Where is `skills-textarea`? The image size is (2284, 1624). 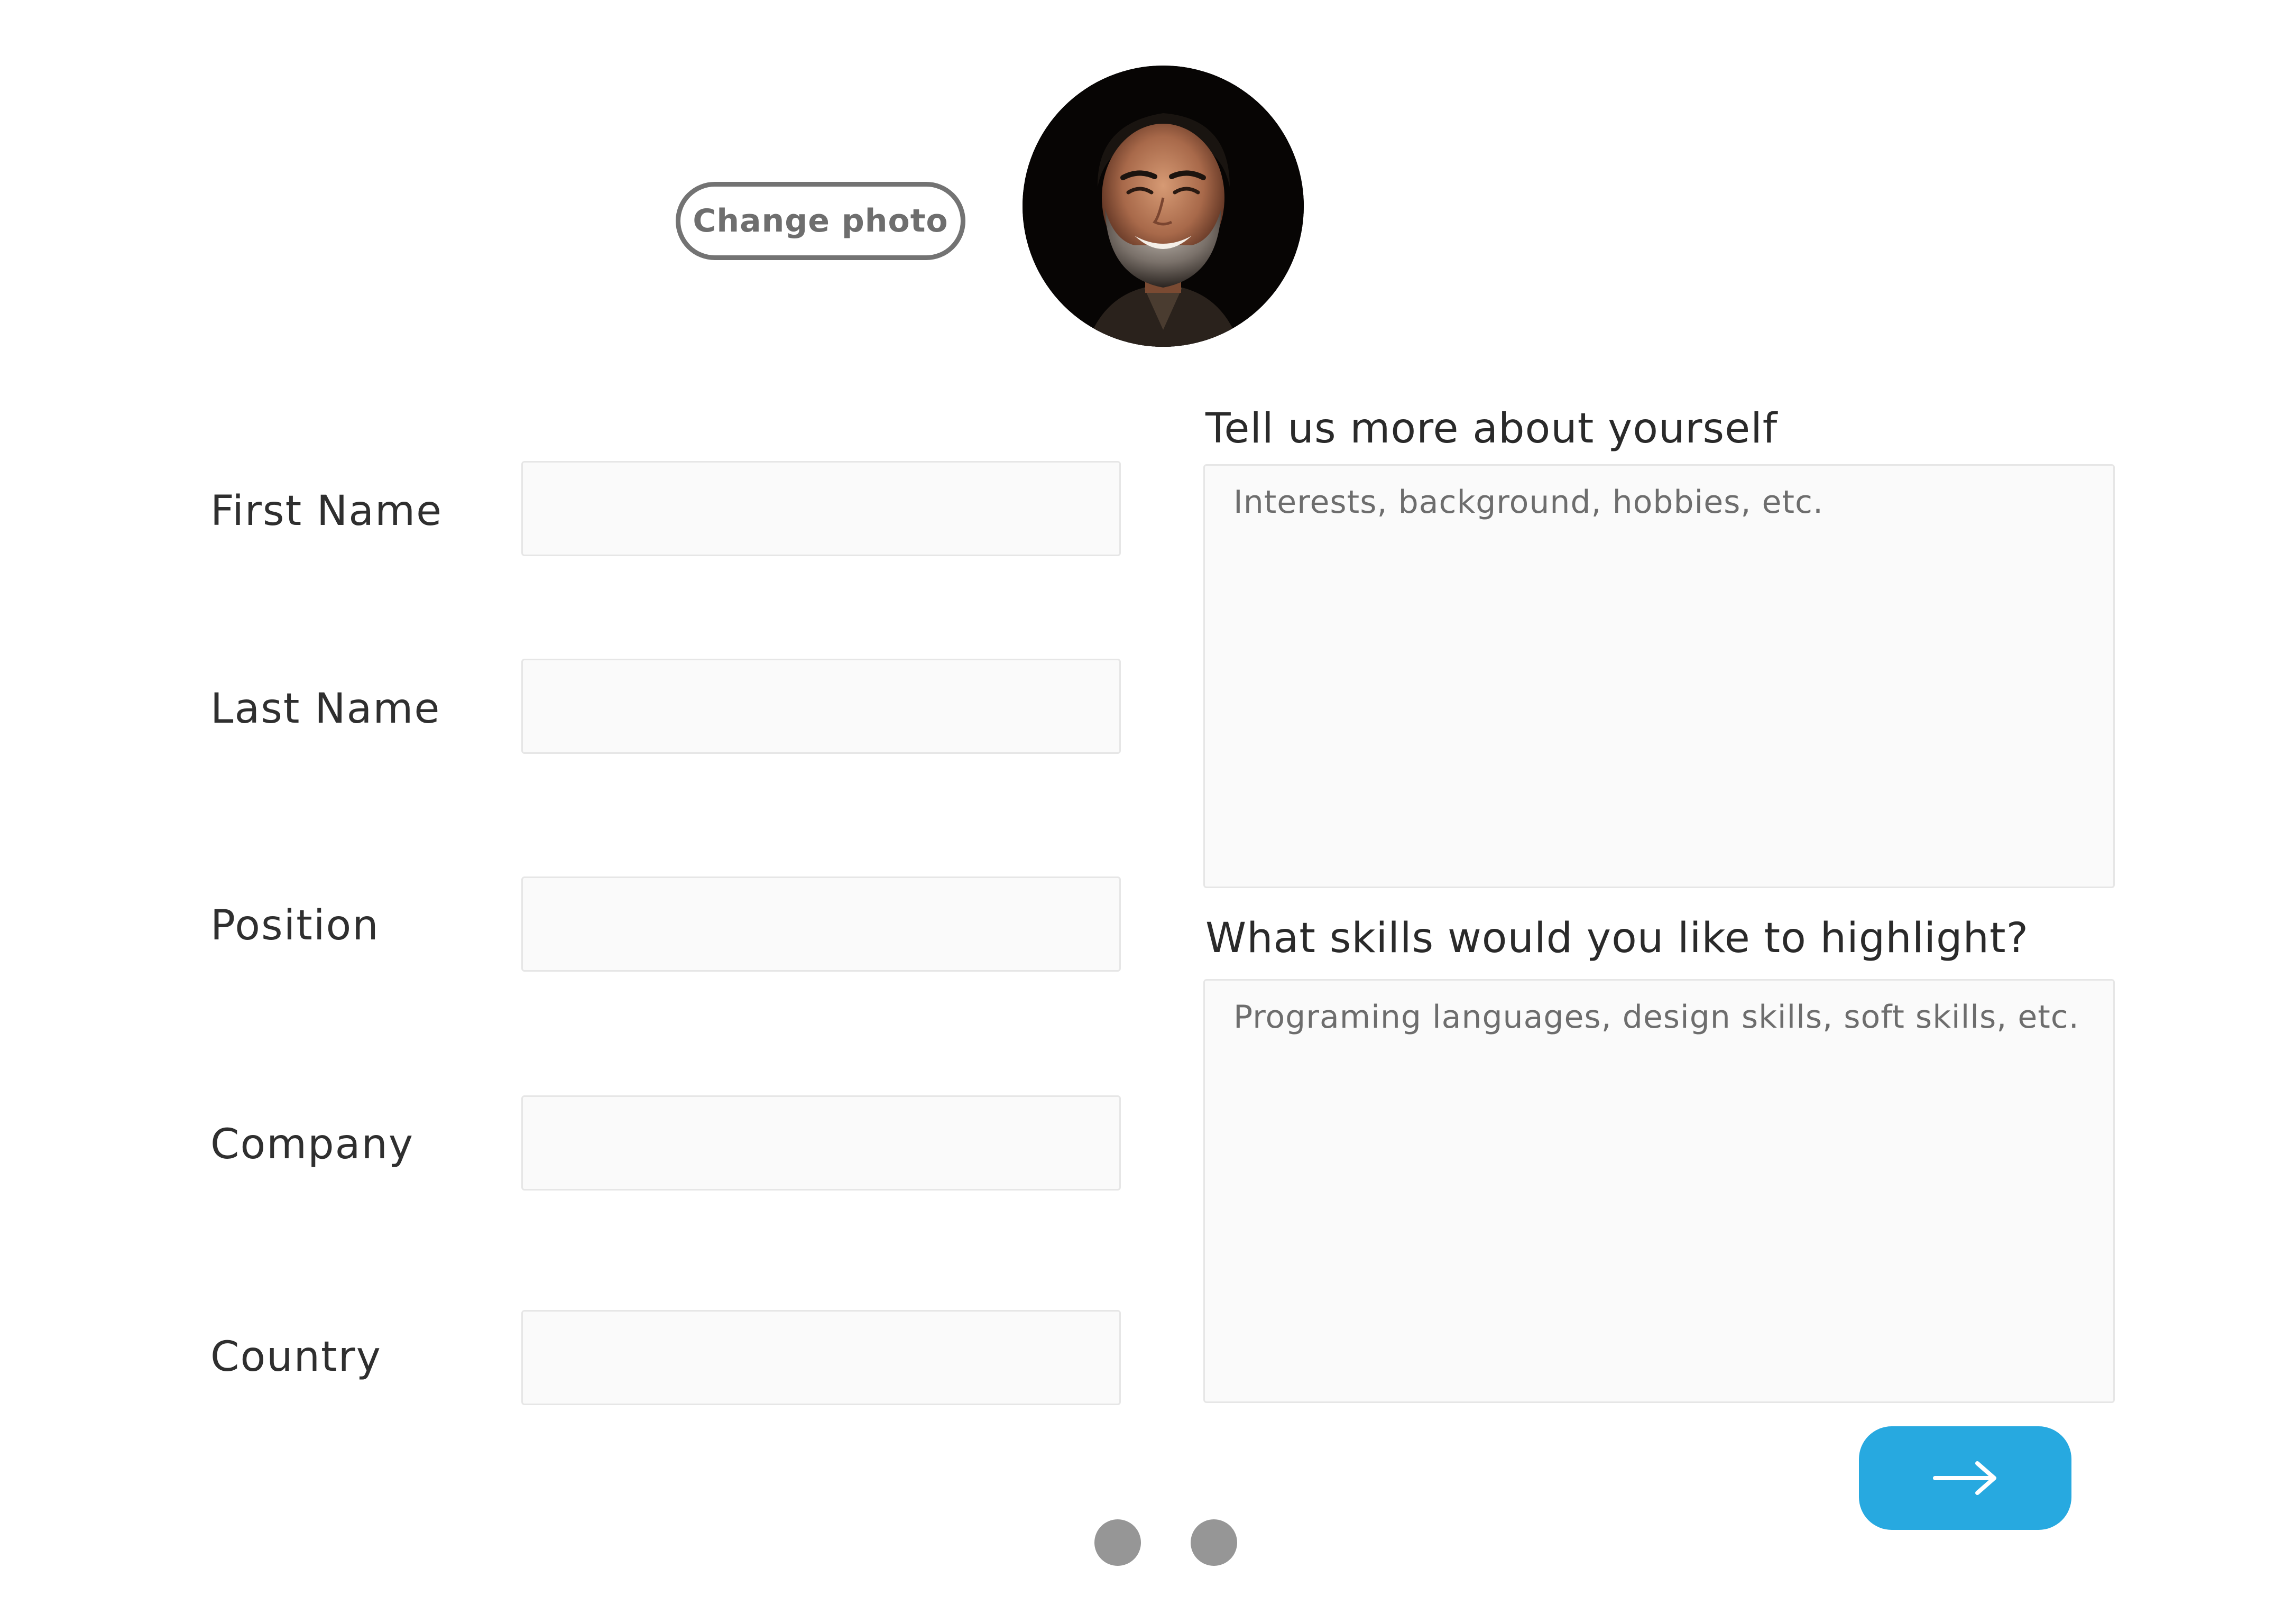
skills-textarea is located at coordinates (1659, 1191).